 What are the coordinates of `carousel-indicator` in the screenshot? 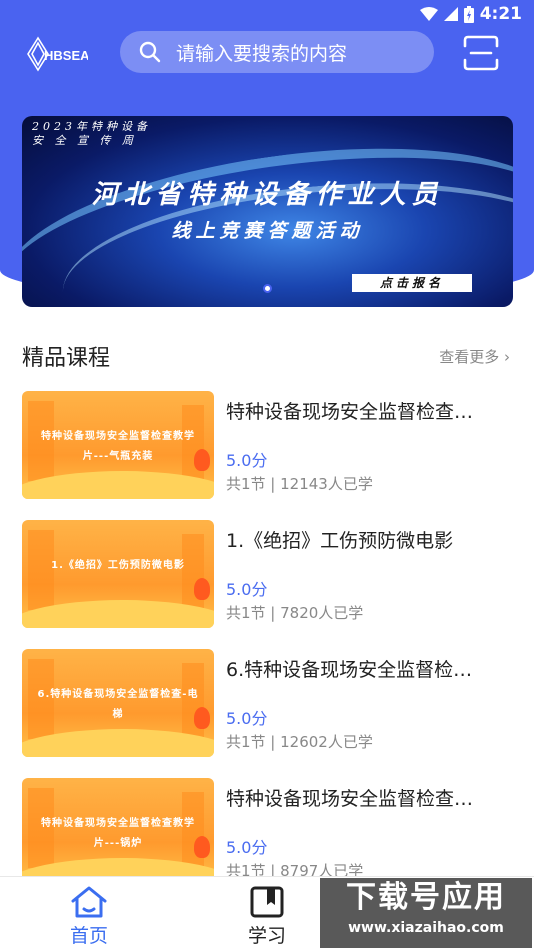 It's located at (267, 288).